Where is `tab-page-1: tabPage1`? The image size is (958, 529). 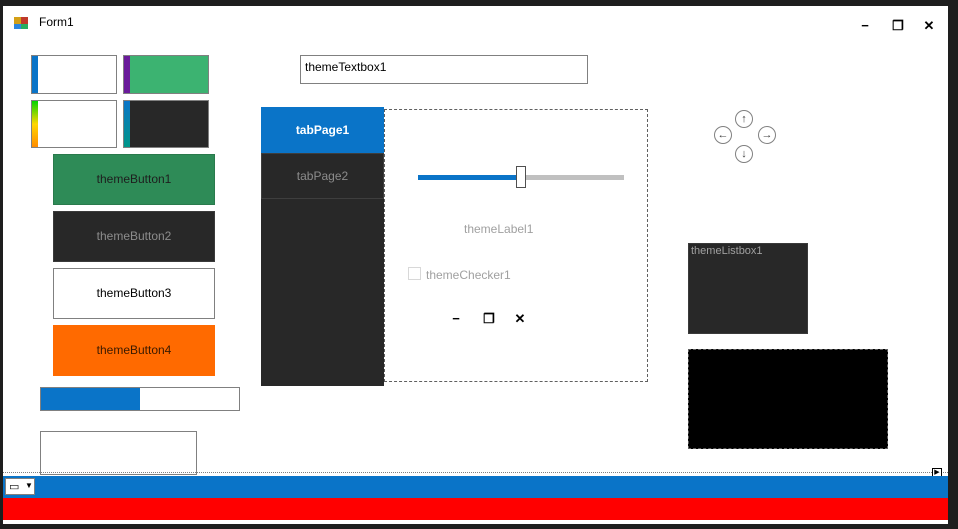 tab-page-1: tabPage1 is located at coordinates (322, 130).